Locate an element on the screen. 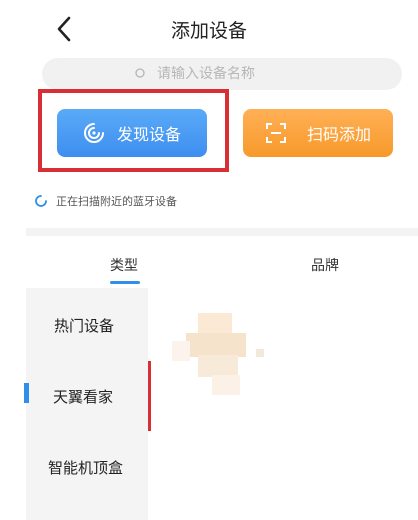 Image resolution: width=418 pixels, height=520 pixels. search-bar is located at coordinates (222, 74).